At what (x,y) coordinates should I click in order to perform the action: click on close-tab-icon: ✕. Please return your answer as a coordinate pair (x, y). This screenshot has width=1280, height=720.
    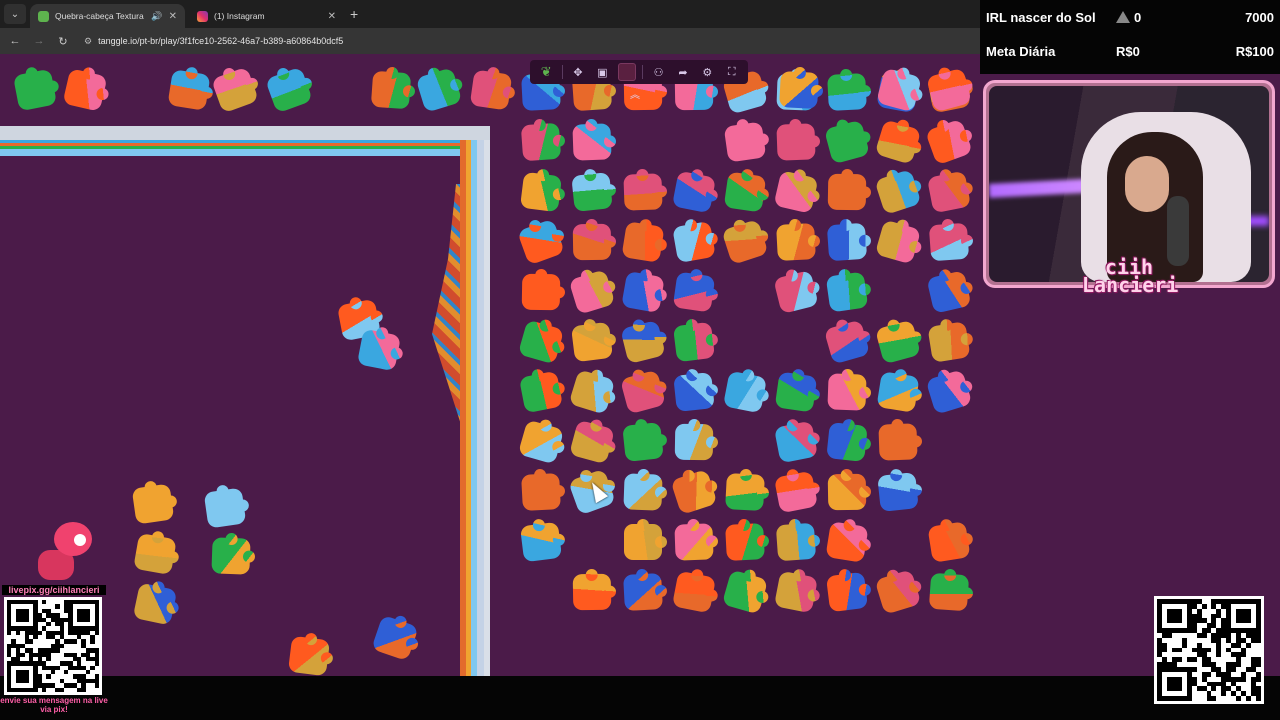
    Looking at the image, I should click on (173, 16).